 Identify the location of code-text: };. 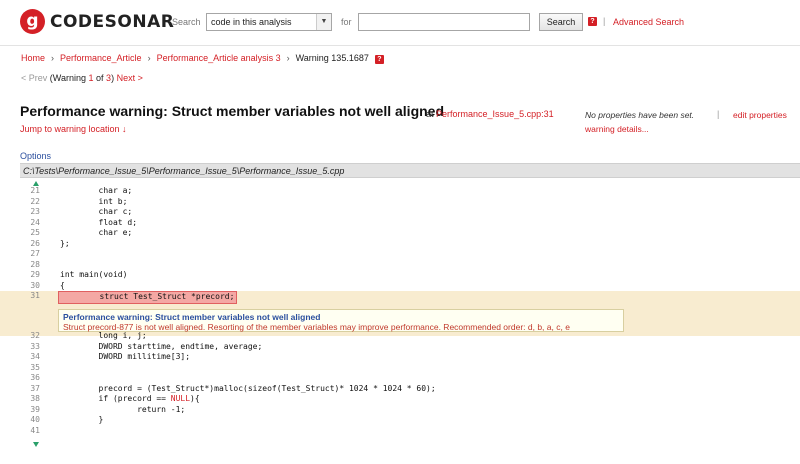
(65, 243).